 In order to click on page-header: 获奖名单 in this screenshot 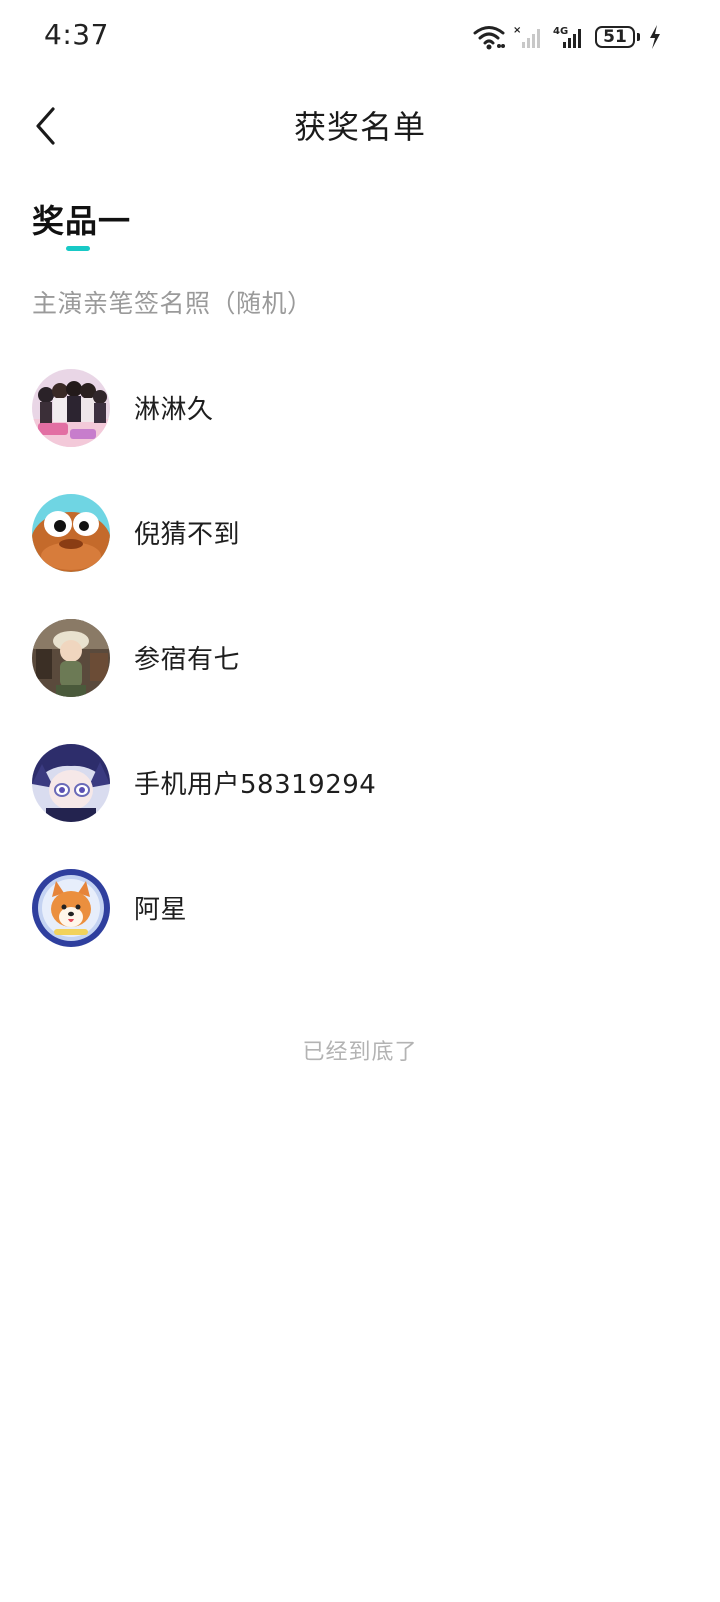, I will do `click(360, 126)`.